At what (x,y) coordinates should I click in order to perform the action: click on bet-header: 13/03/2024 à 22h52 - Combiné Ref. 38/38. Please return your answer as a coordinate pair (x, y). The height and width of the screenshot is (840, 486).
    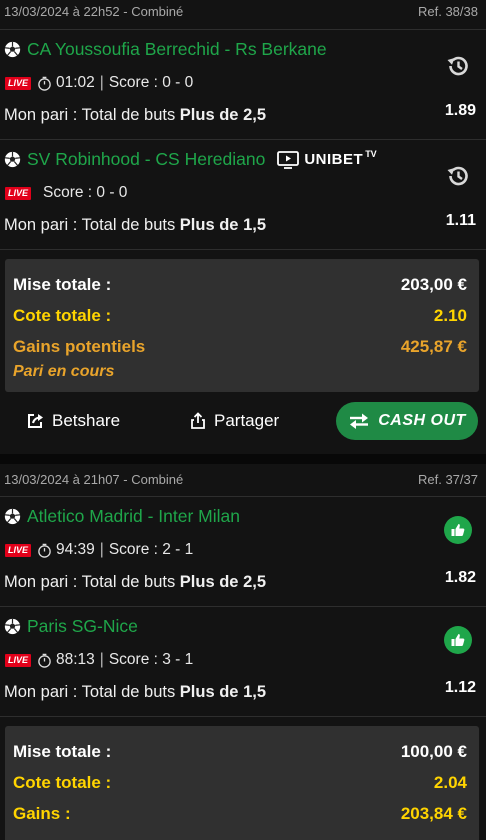
    Looking at the image, I should click on (243, 11).